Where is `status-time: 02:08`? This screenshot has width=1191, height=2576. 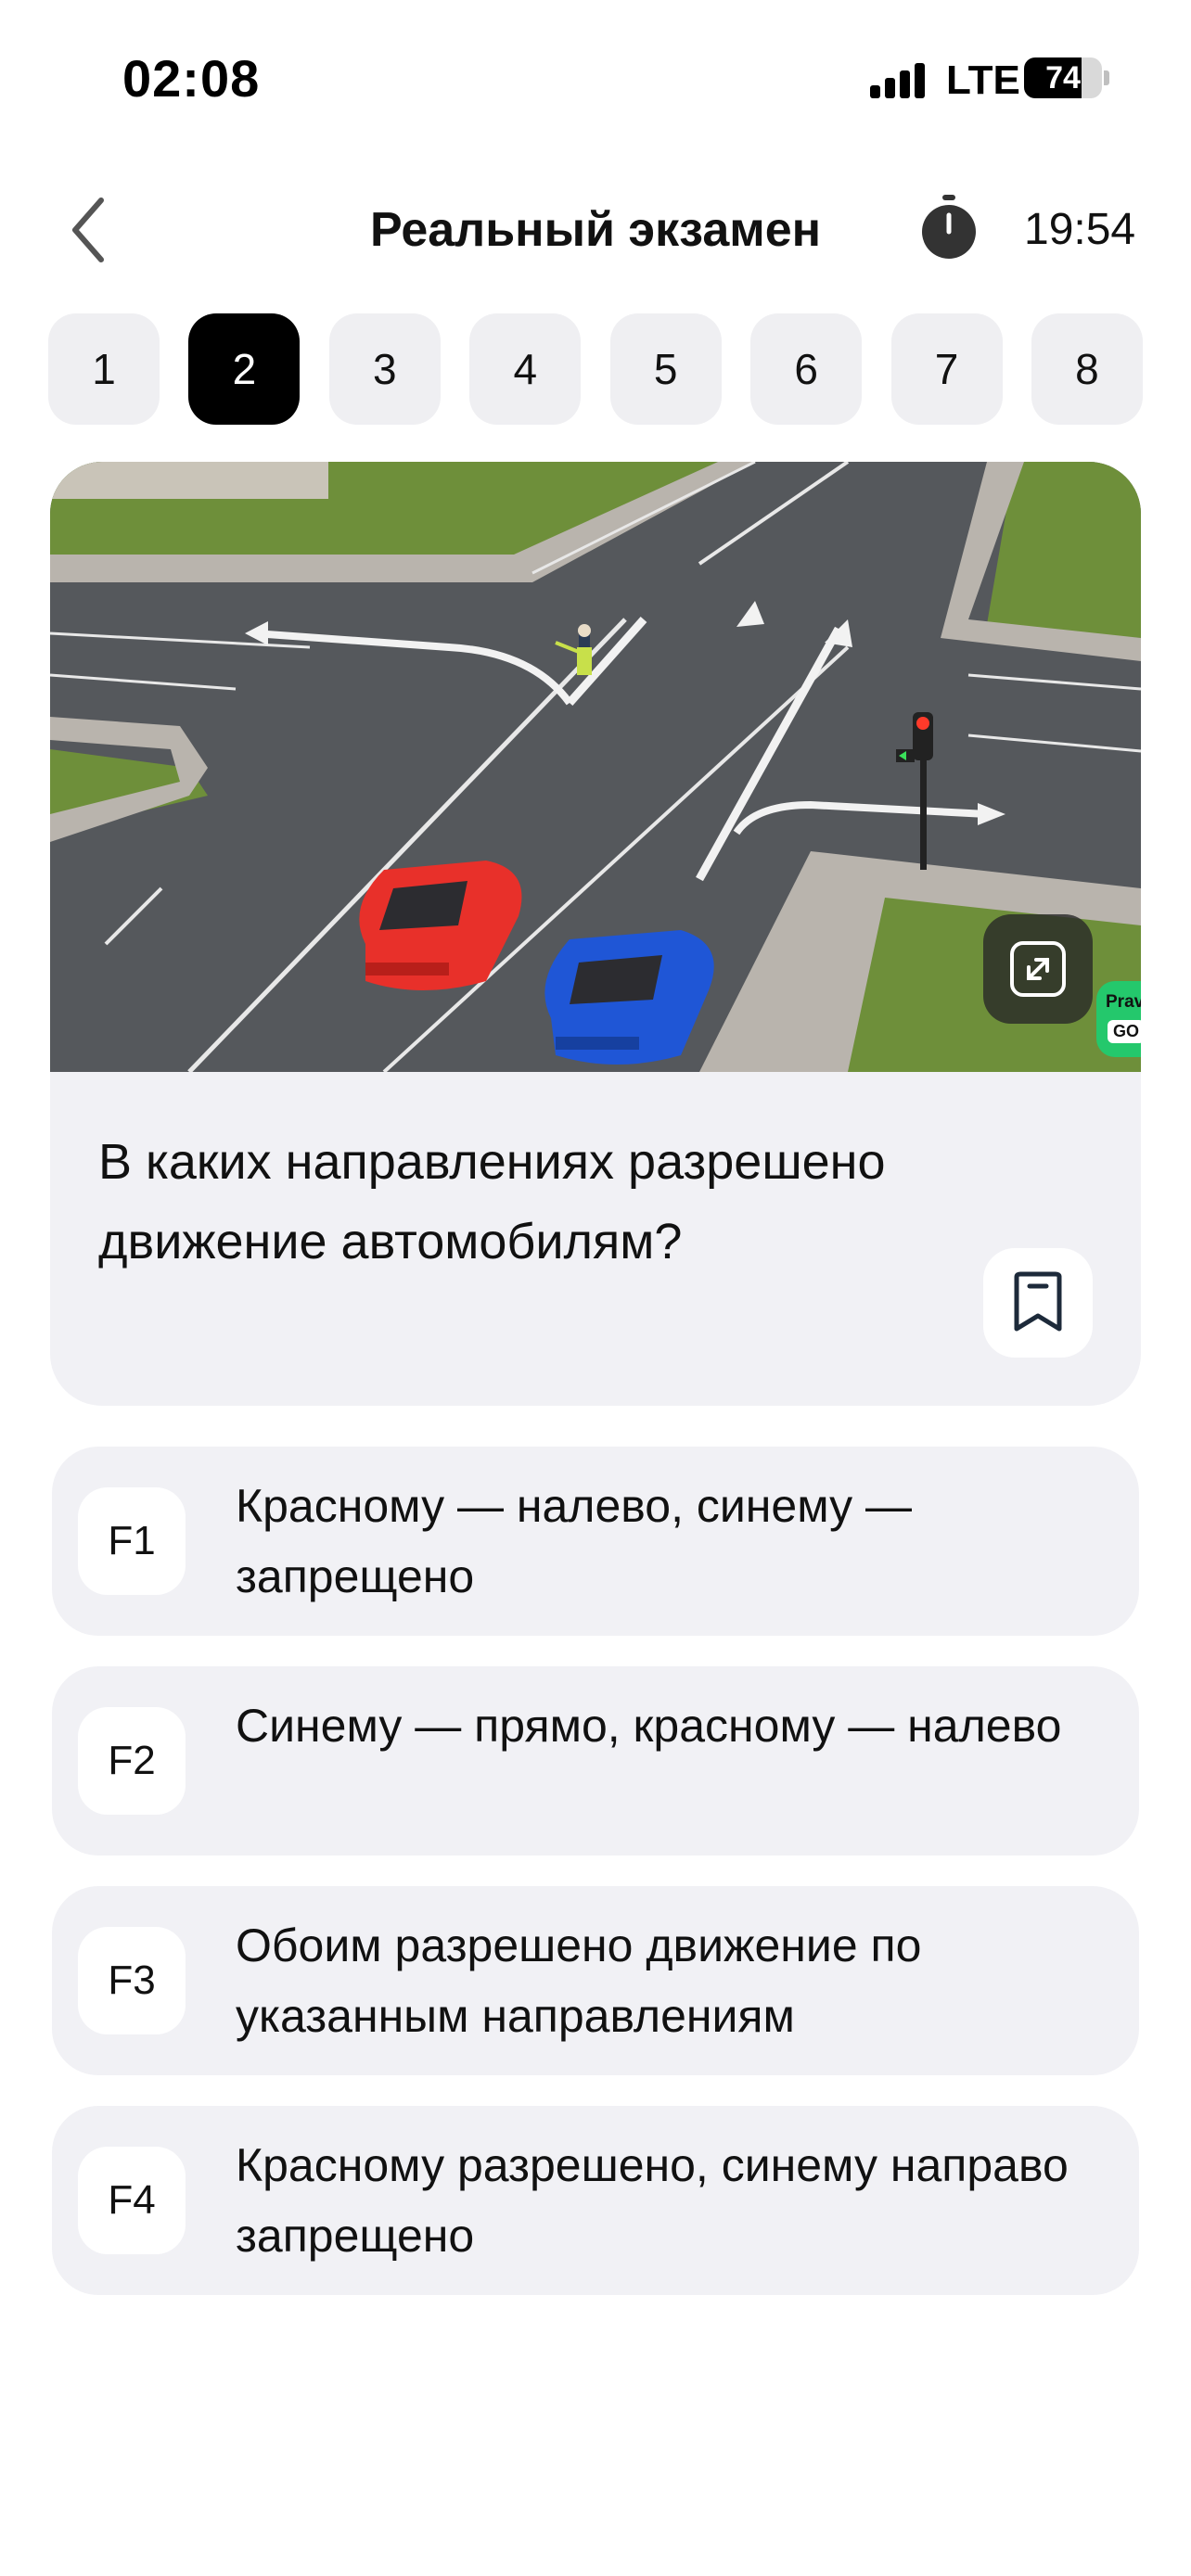
status-time: 02:08 is located at coordinates (191, 79).